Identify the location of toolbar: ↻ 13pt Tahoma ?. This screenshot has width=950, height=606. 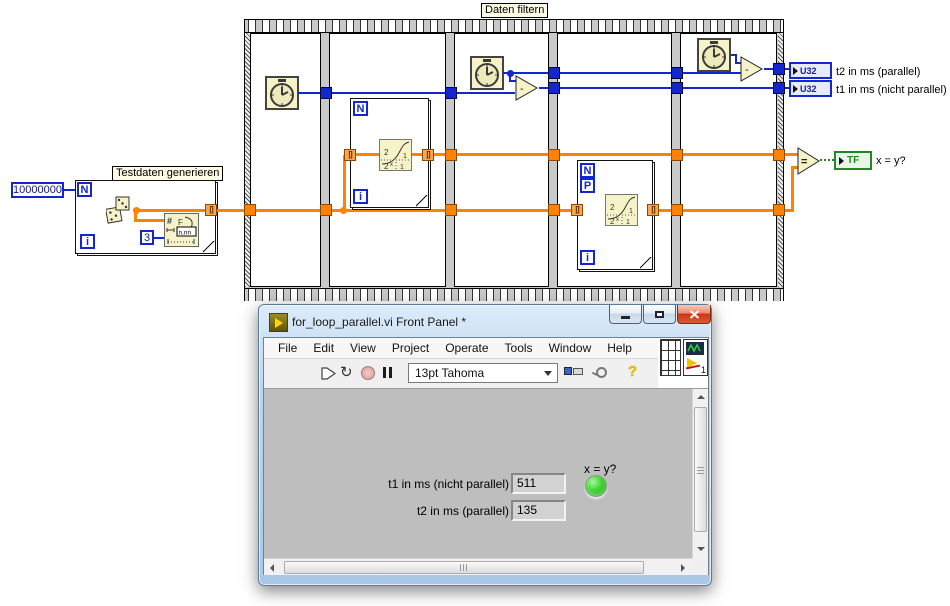
(461, 374).